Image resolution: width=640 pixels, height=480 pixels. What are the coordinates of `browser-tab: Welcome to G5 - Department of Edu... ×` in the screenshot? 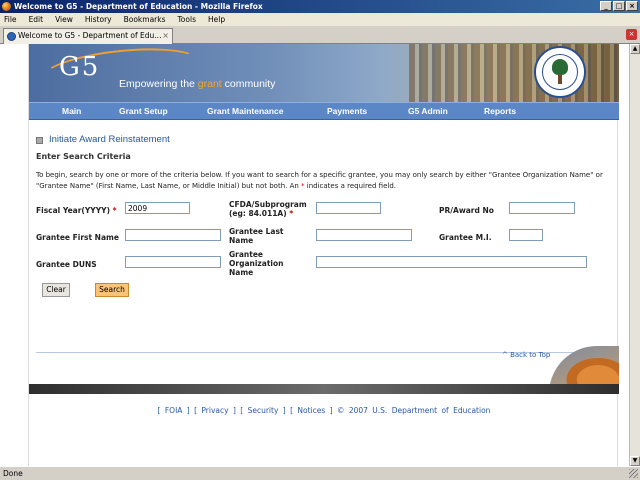 It's located at (88, 36).